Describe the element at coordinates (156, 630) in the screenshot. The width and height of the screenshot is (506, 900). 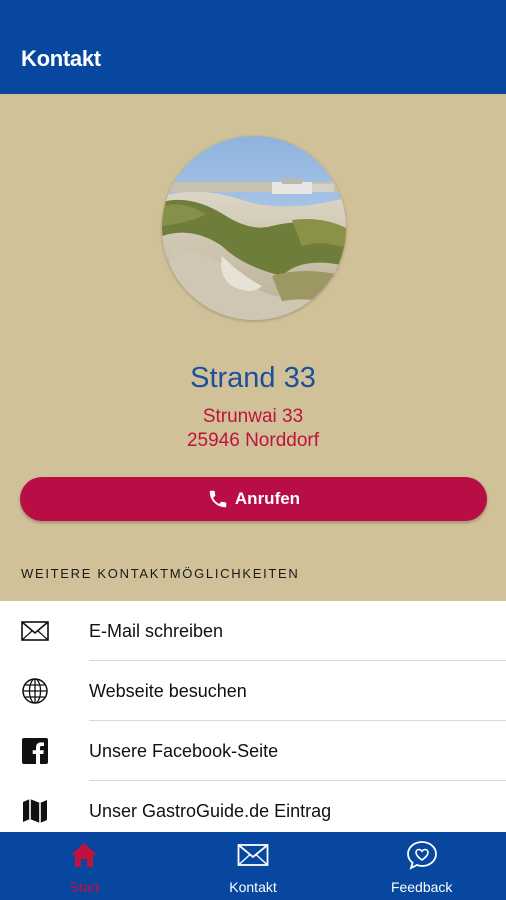
I see `email-row-label: E-Mail schreiben` at that location.